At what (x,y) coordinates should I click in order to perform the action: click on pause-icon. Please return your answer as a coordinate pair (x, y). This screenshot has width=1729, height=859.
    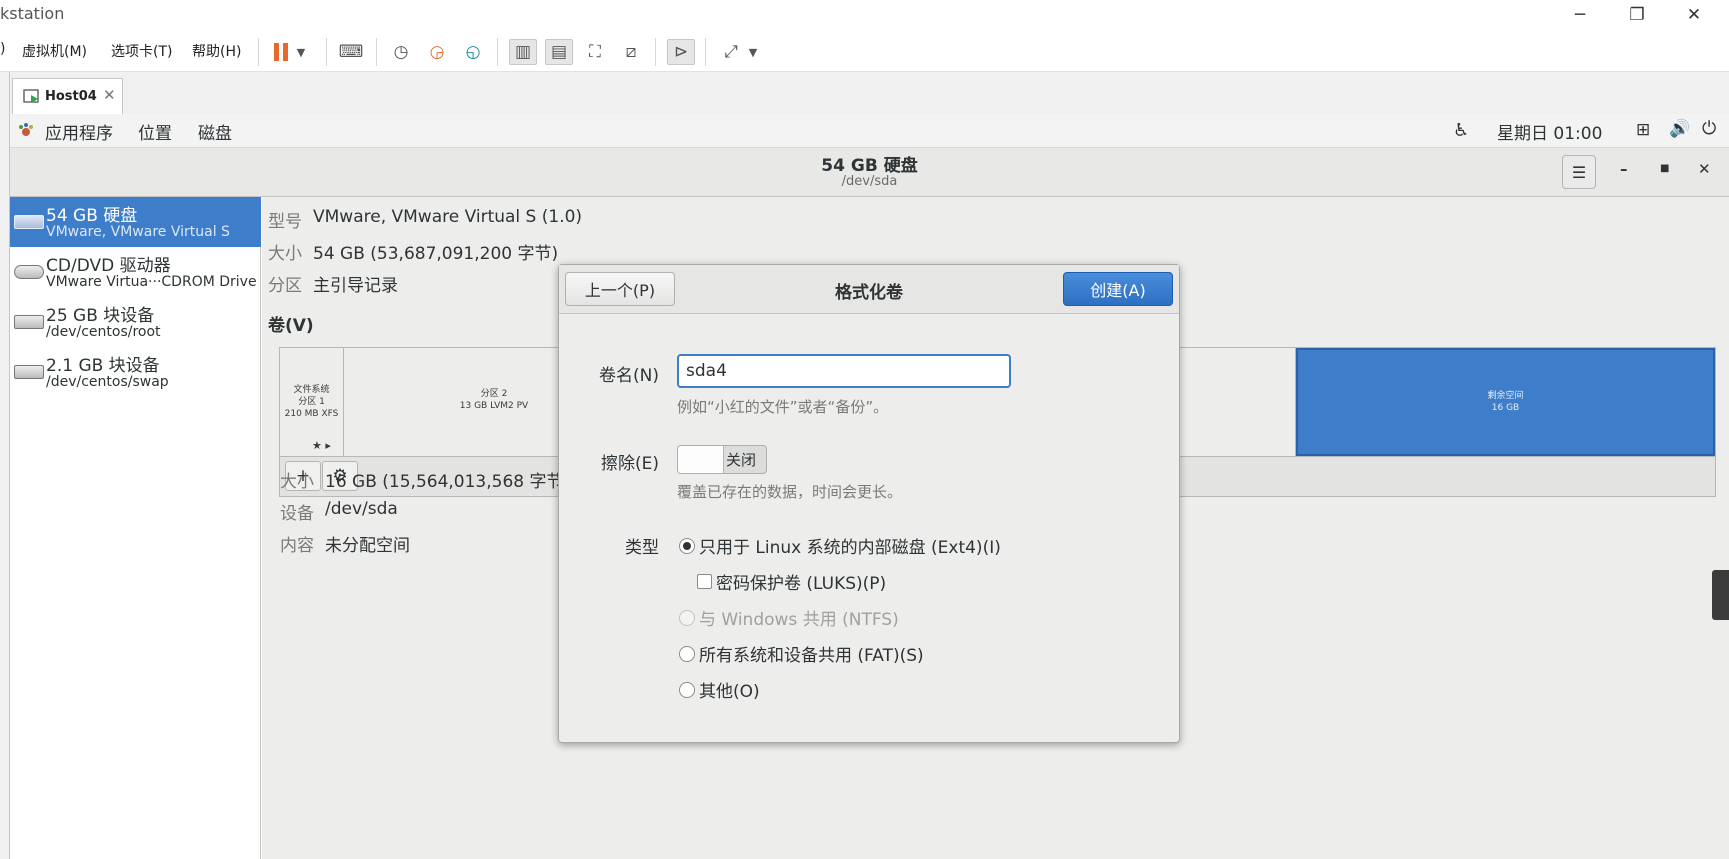
    Looking at the image, I should click on (281, 52).